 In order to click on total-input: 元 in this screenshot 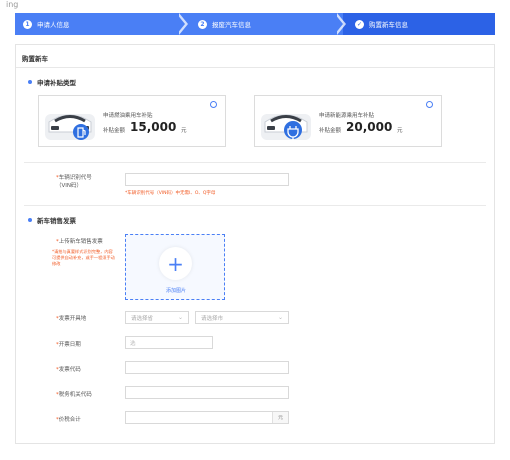, I will do `click(207, 417)`.